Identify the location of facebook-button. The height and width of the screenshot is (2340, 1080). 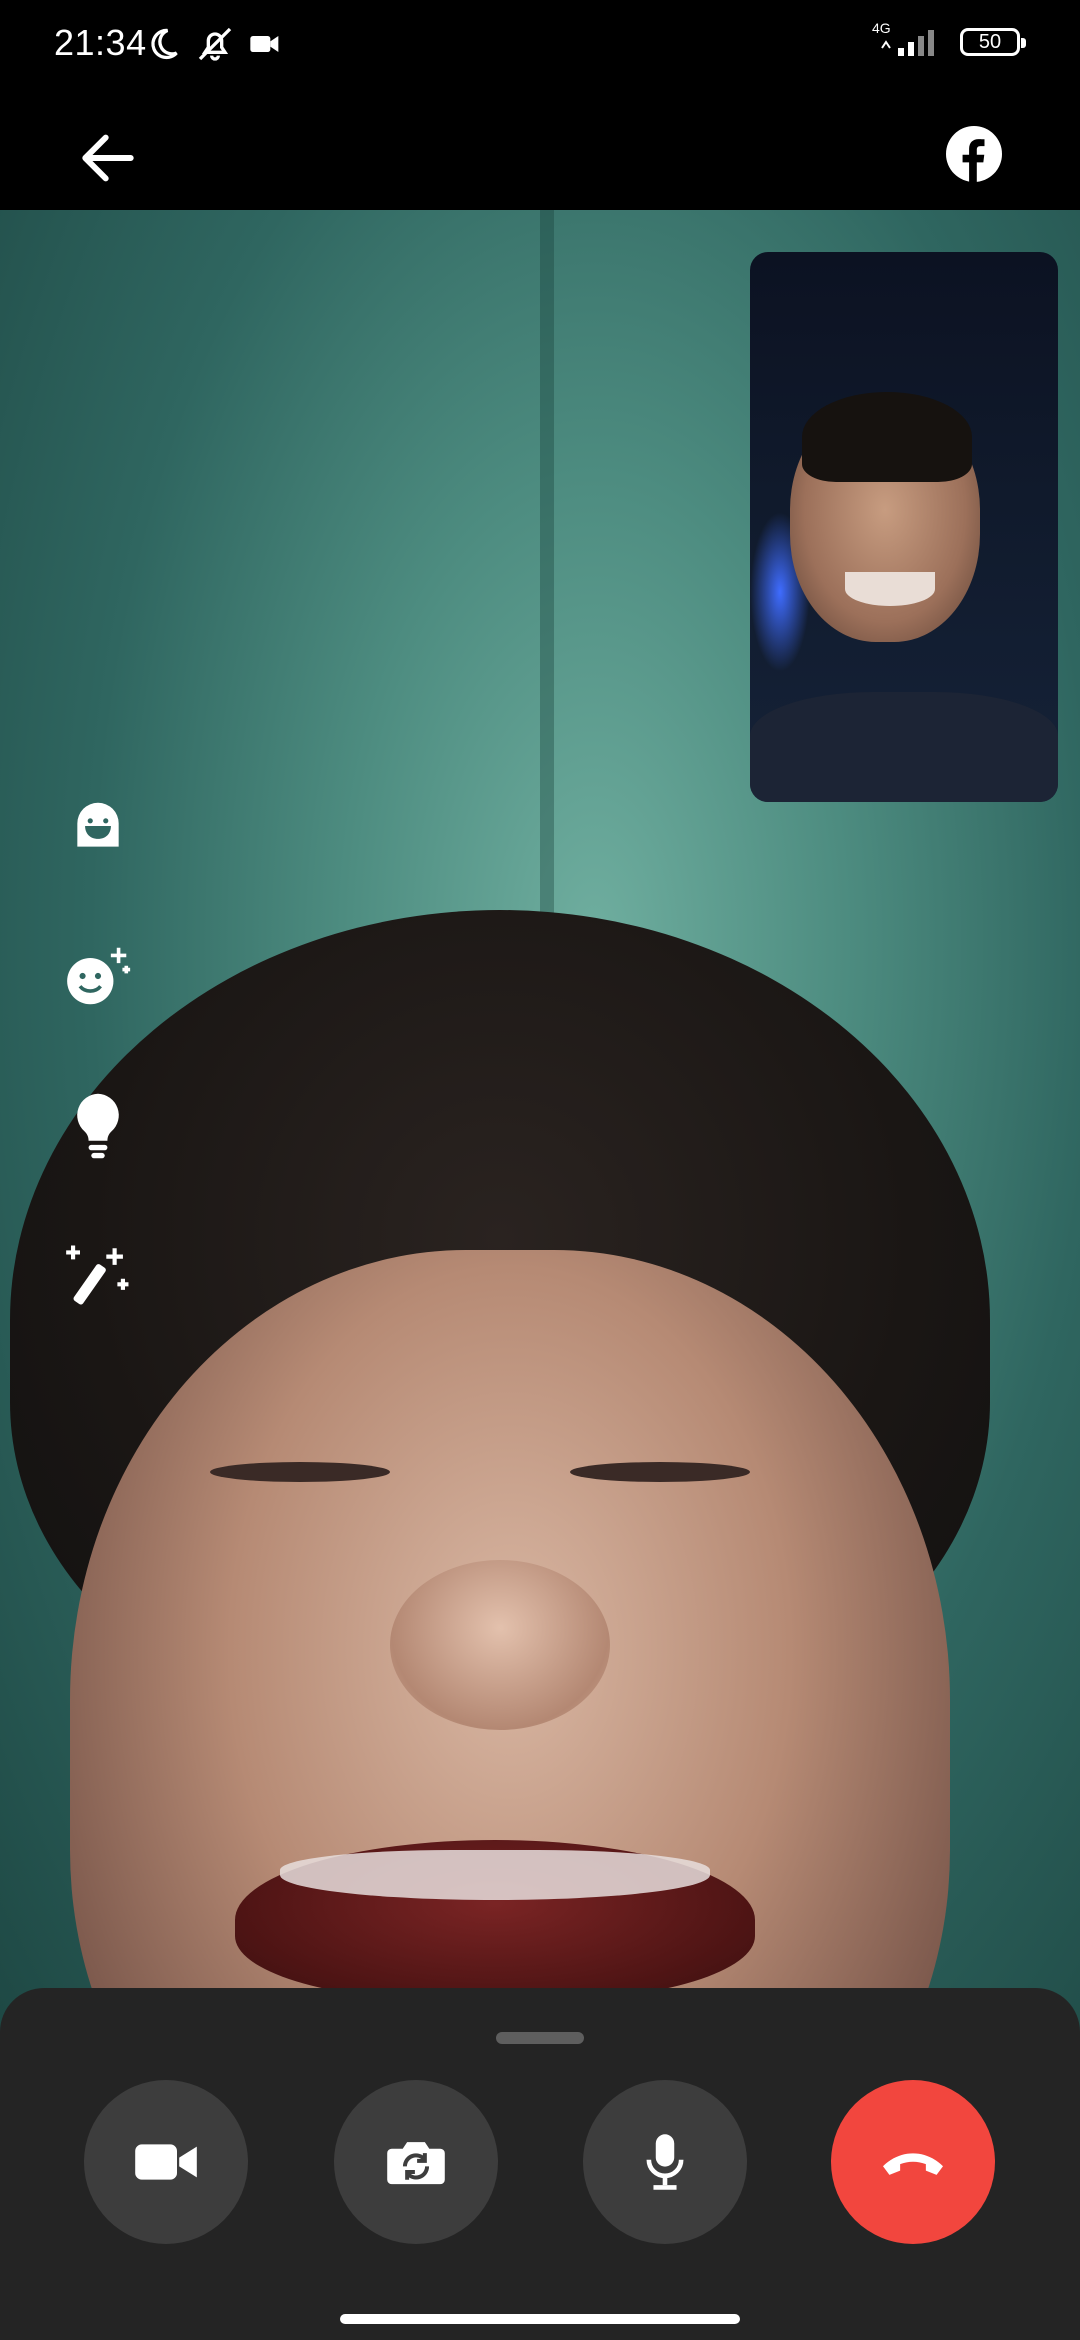
(976, 156).